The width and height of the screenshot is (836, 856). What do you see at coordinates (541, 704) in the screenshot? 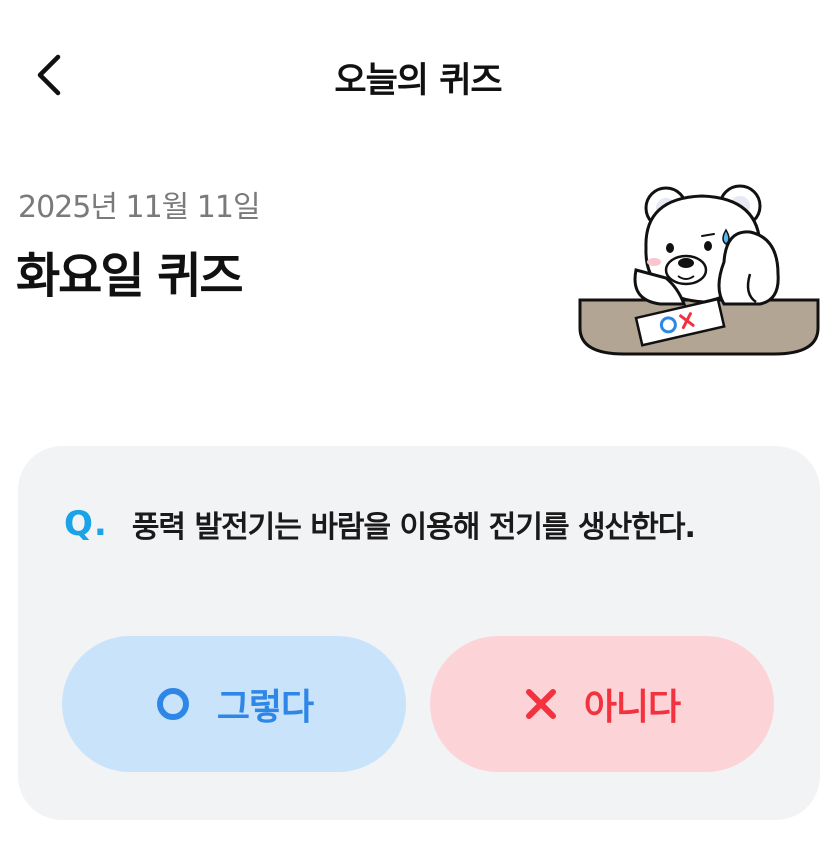
I see `x-icon` at bounding box center [541, 704].